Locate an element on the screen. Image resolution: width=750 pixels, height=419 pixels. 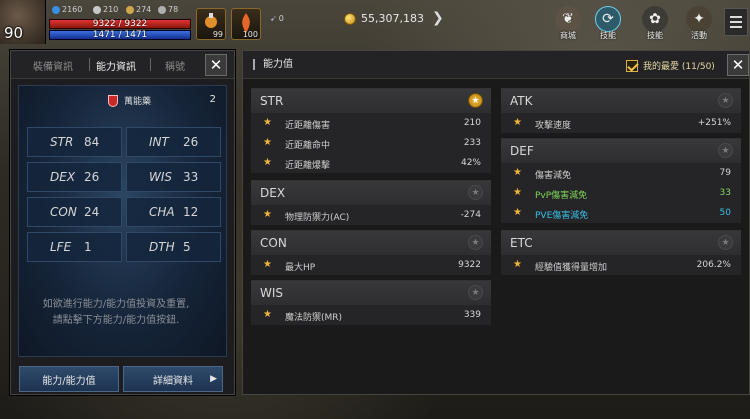
section-header: DEX ★ is located at coordinates (371, 193).